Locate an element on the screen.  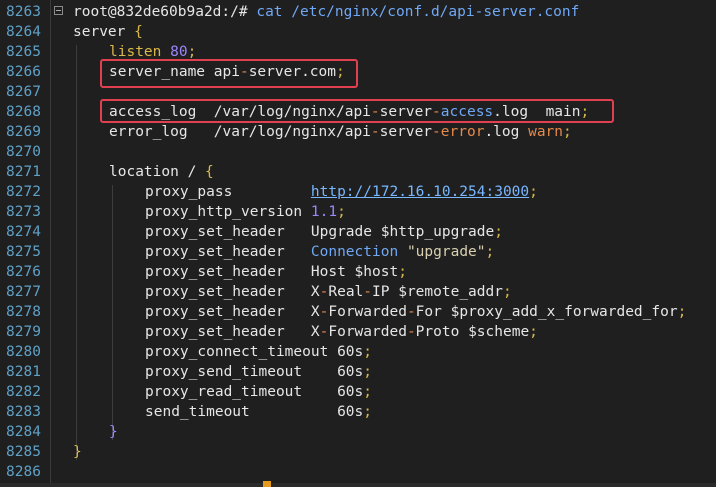
code-token: .log is located at coordinates (502, 132).